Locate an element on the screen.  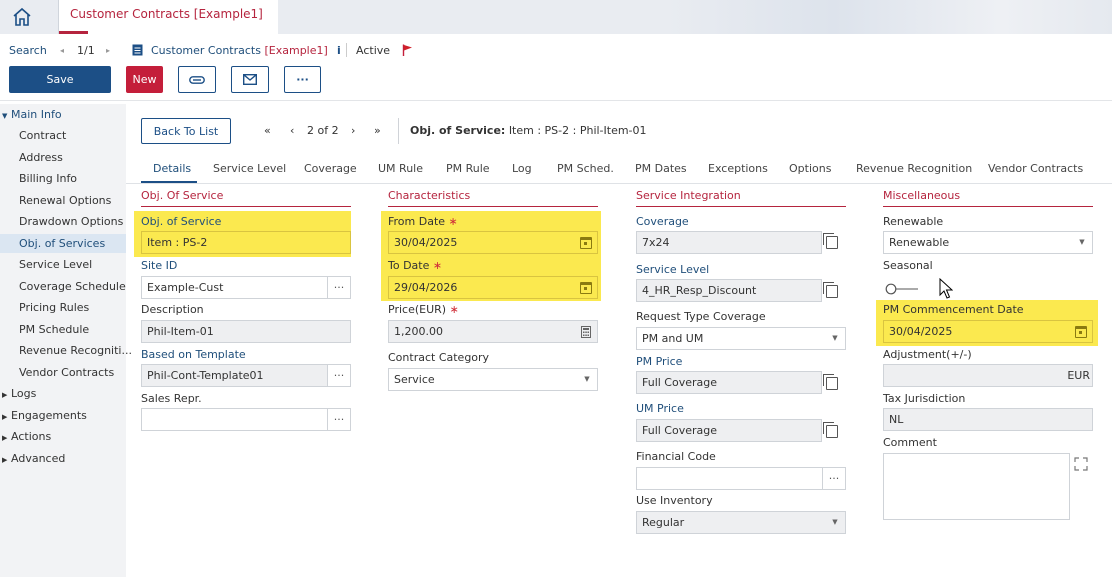
tab-log: Log is located at coordinates (522, 168).